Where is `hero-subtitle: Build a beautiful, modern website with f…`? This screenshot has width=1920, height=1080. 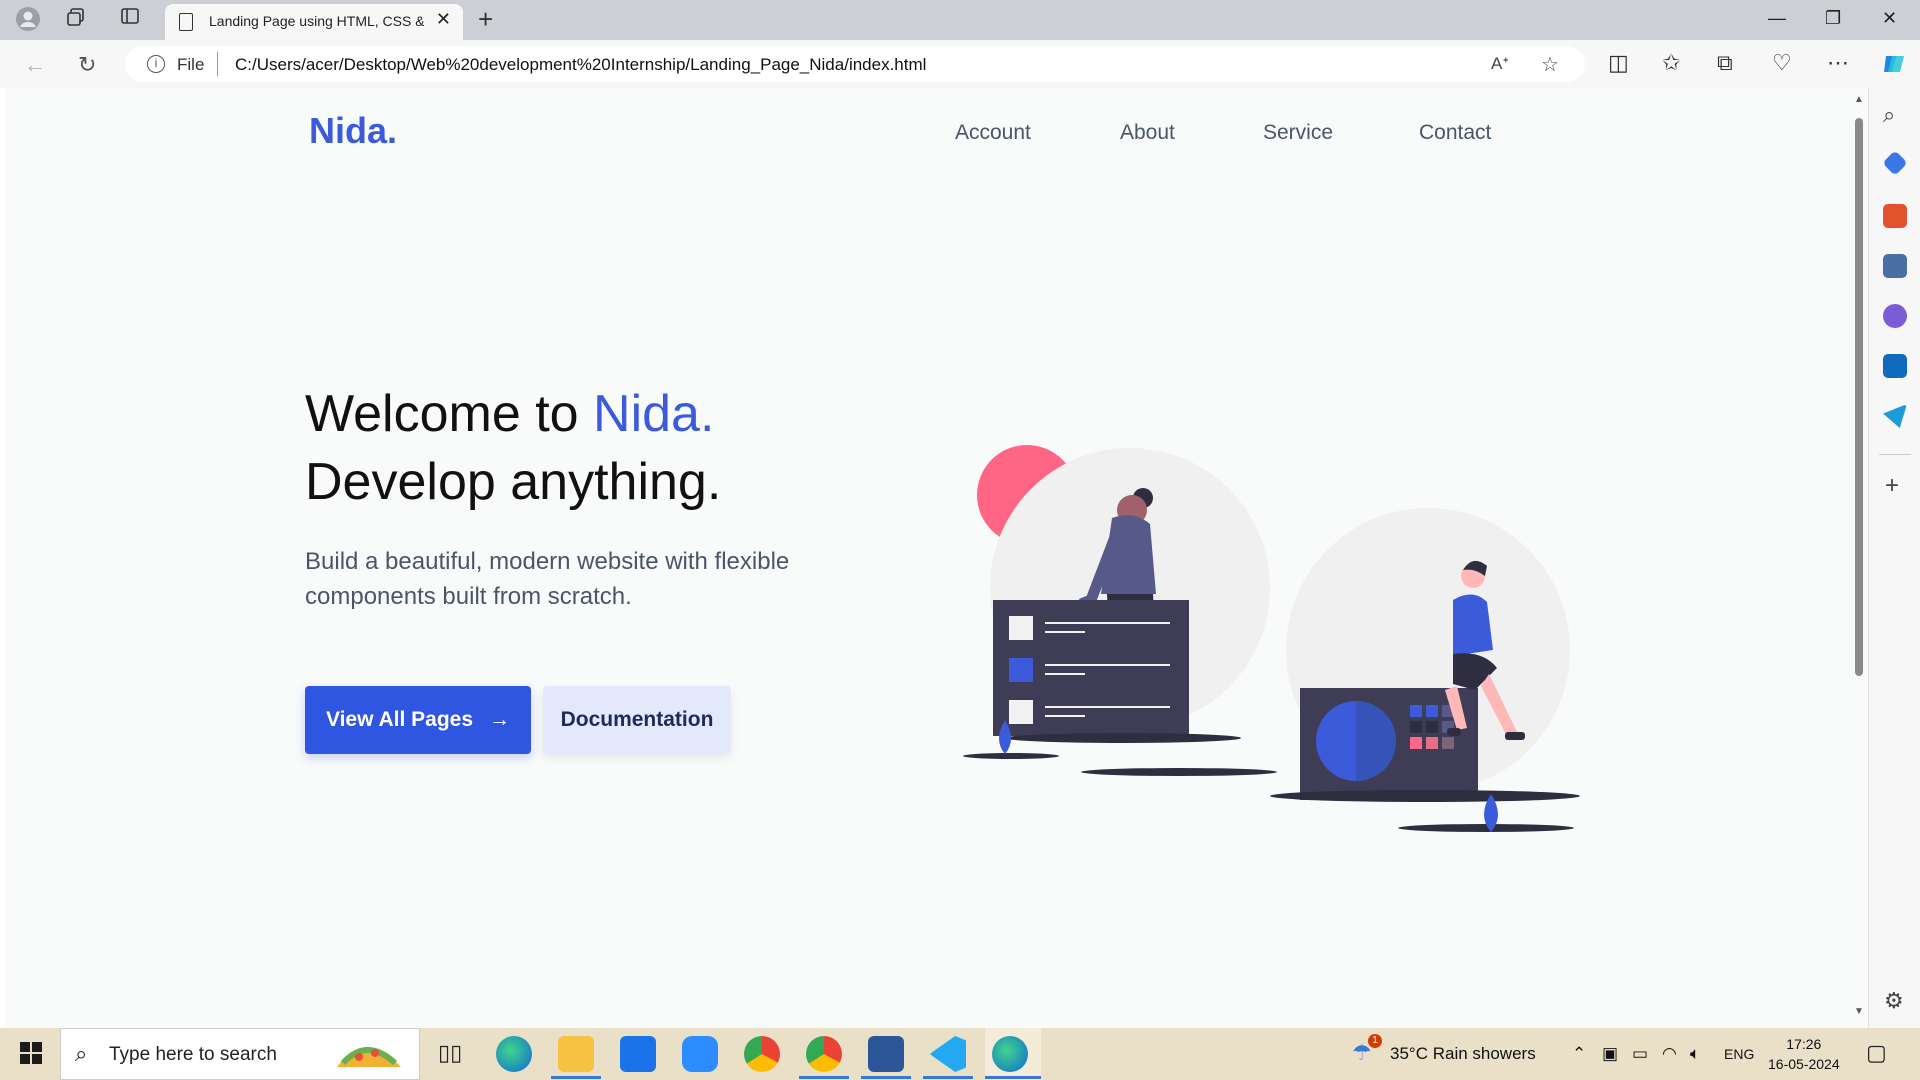 hero-subtitle: Build a beautiful, modern website with f… is located at coordinates (547, 579).